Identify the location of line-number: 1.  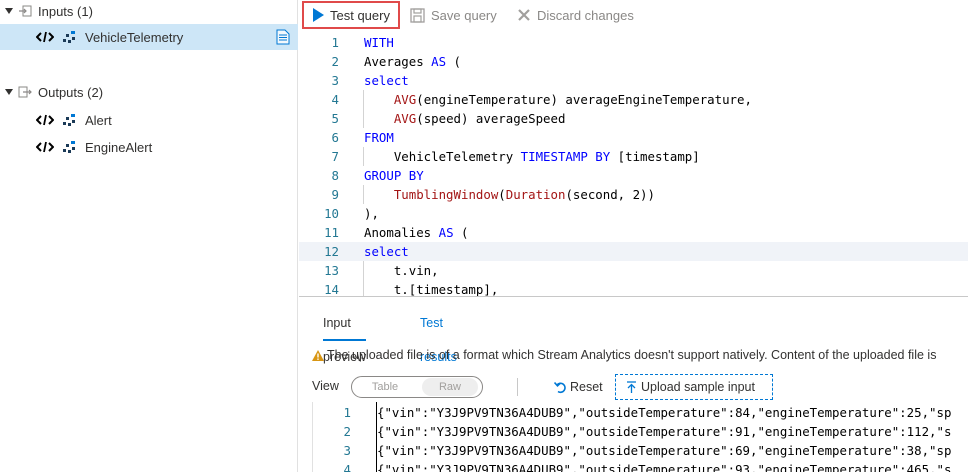
(347, 412).